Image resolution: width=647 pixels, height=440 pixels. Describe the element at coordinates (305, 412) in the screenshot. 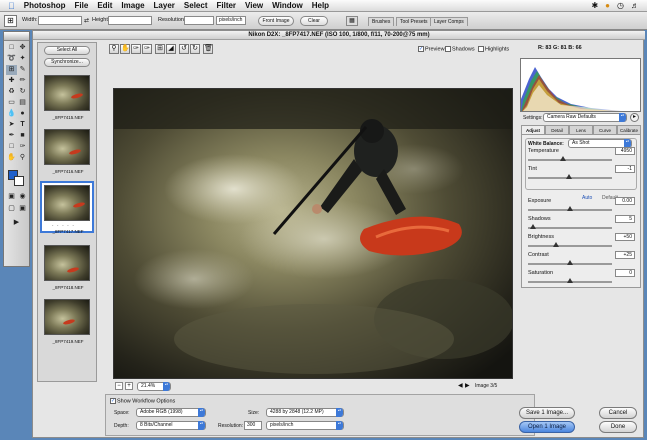

I see `size-select: 4288 by 2848 (12.2 MP)` at that location.